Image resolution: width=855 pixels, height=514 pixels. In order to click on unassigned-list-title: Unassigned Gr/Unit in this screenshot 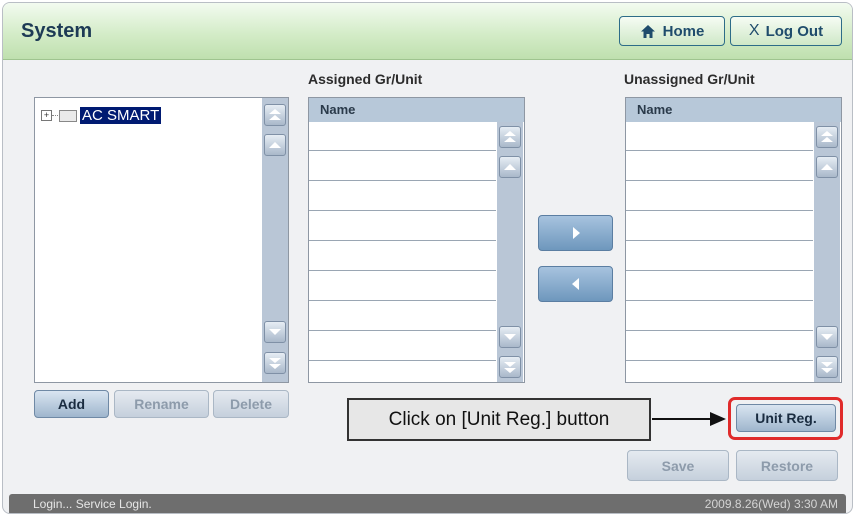, I will do `click(689, 79)`.